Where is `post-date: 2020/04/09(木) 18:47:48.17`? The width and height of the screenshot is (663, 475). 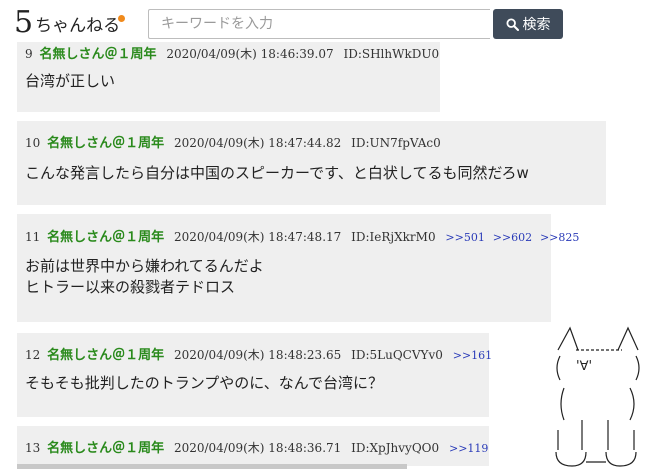
post-date: 2020/04/09(木) 18:47:48.17 is located at coordinates (257, 237).